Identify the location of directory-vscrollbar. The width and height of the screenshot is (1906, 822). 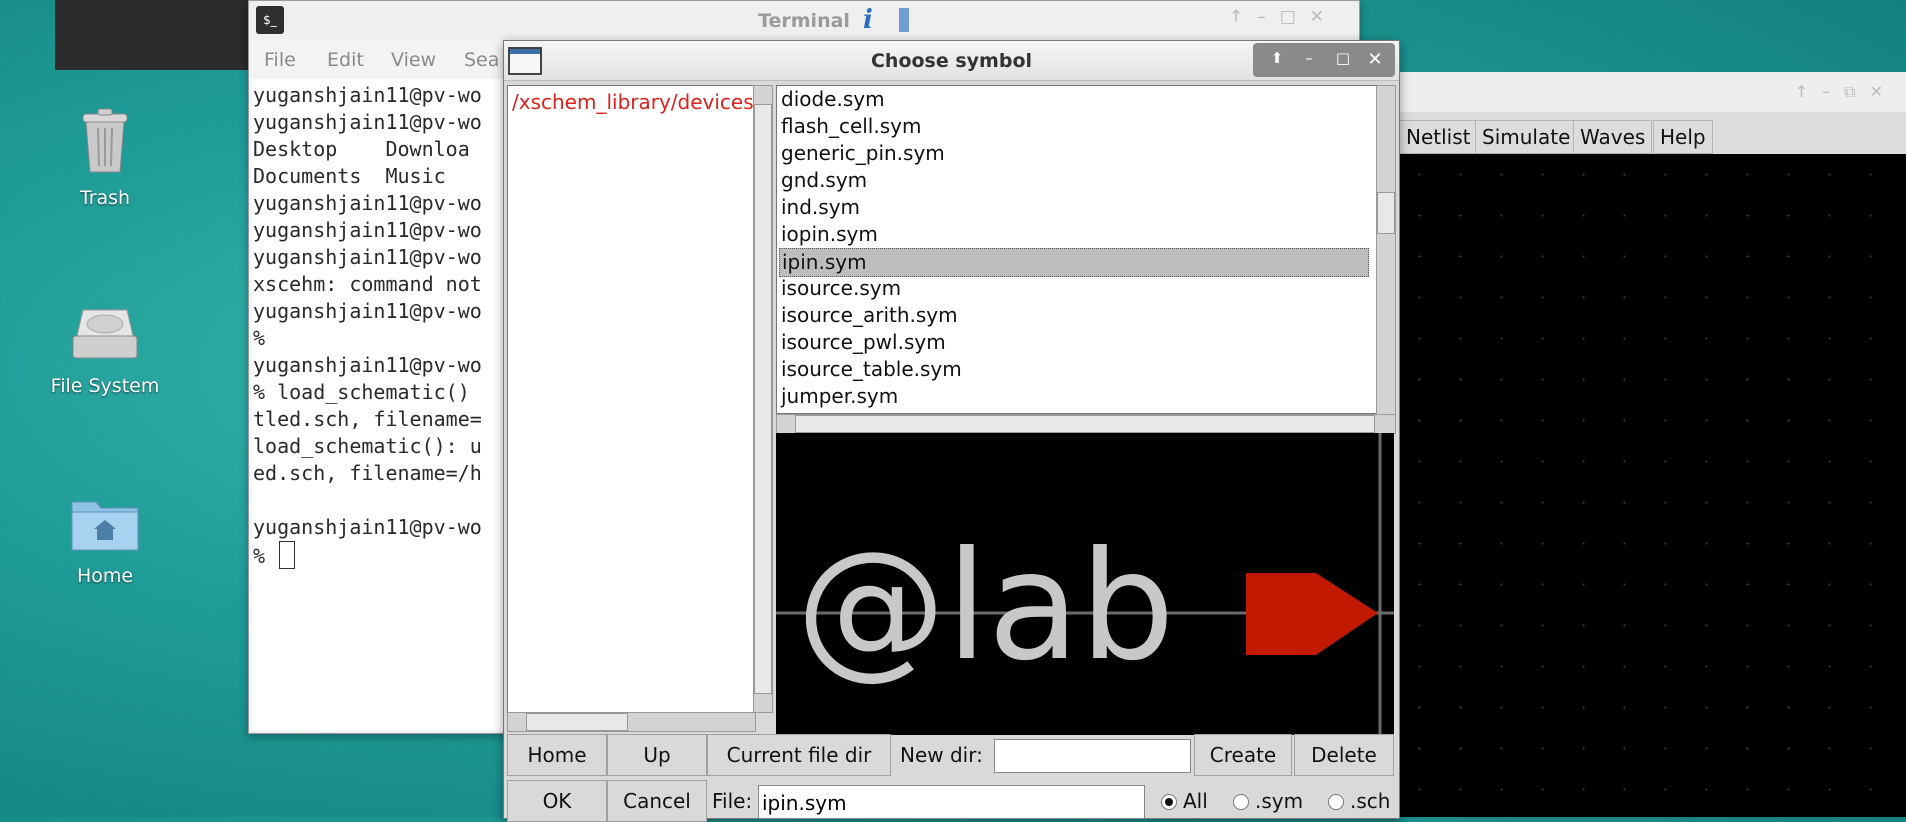
(763, 399).